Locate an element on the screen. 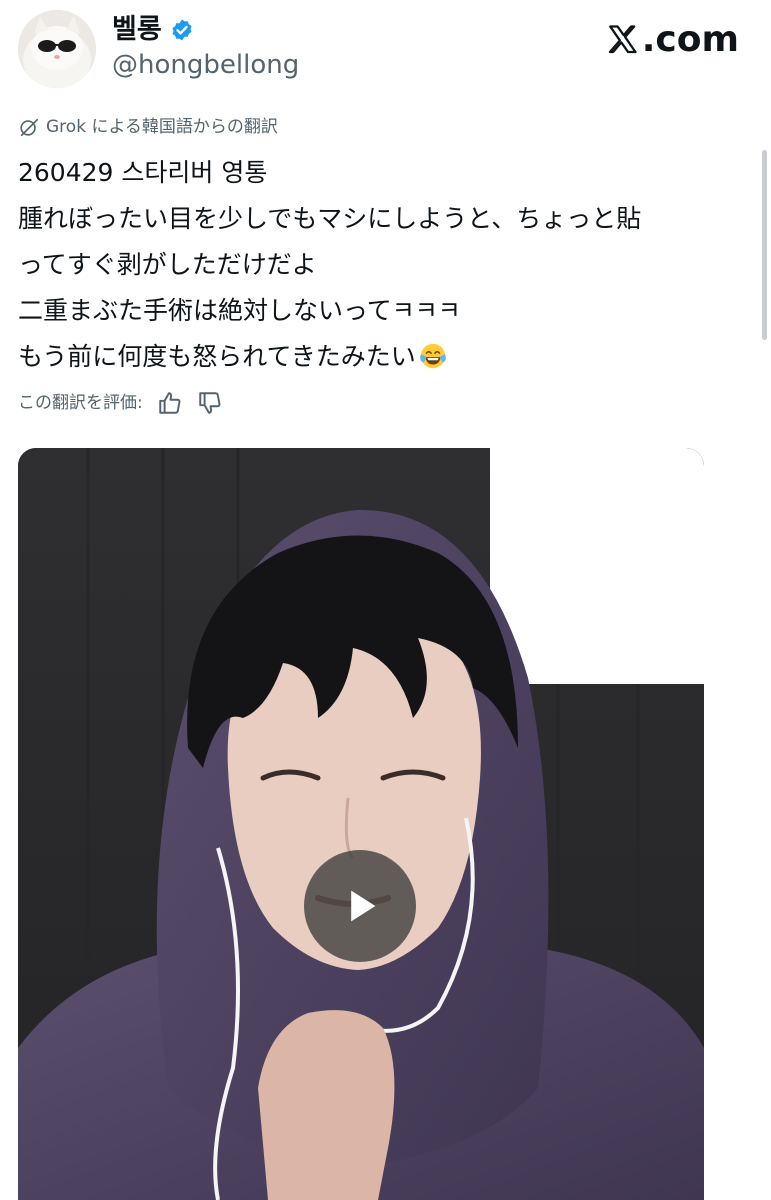 The image size is (771, 1200). tweet-line: 腫れぼったい目を少しでもマシにしようと、ちょっと貼 is located at coordinates (330, 218).